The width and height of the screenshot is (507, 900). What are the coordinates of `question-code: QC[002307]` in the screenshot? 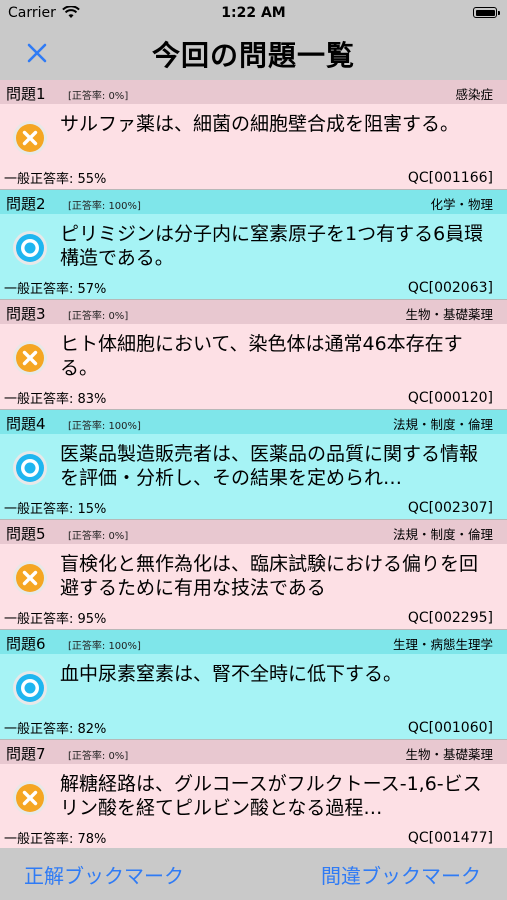 It's located at (450, 508).